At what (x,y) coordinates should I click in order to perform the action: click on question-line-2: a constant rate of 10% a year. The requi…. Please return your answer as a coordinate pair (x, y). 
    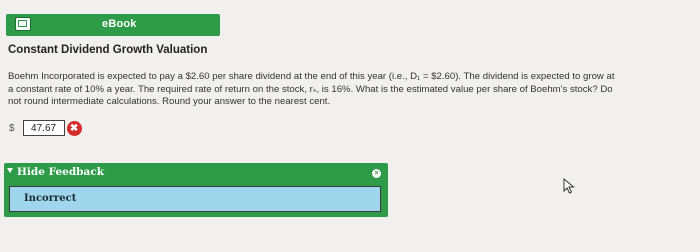
    Looking at the image, I should click on (310, 89).